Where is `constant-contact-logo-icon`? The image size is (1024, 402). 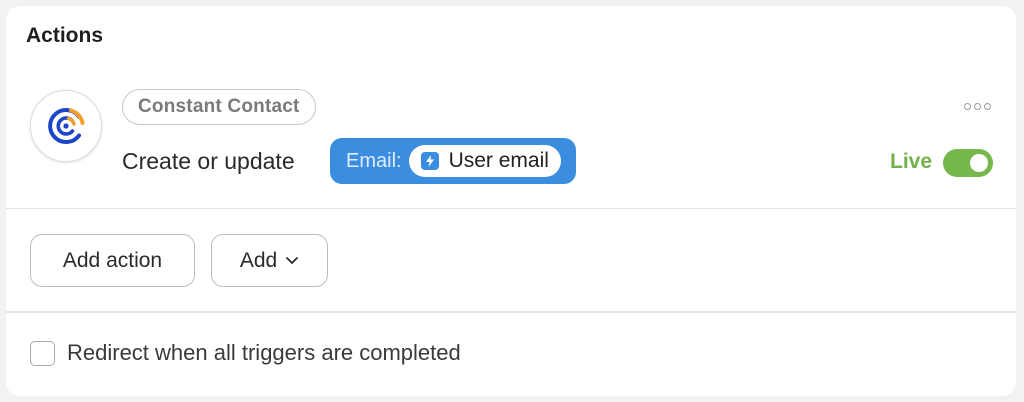 constant-contact-logo-icon is located at coordinates (66, 126).